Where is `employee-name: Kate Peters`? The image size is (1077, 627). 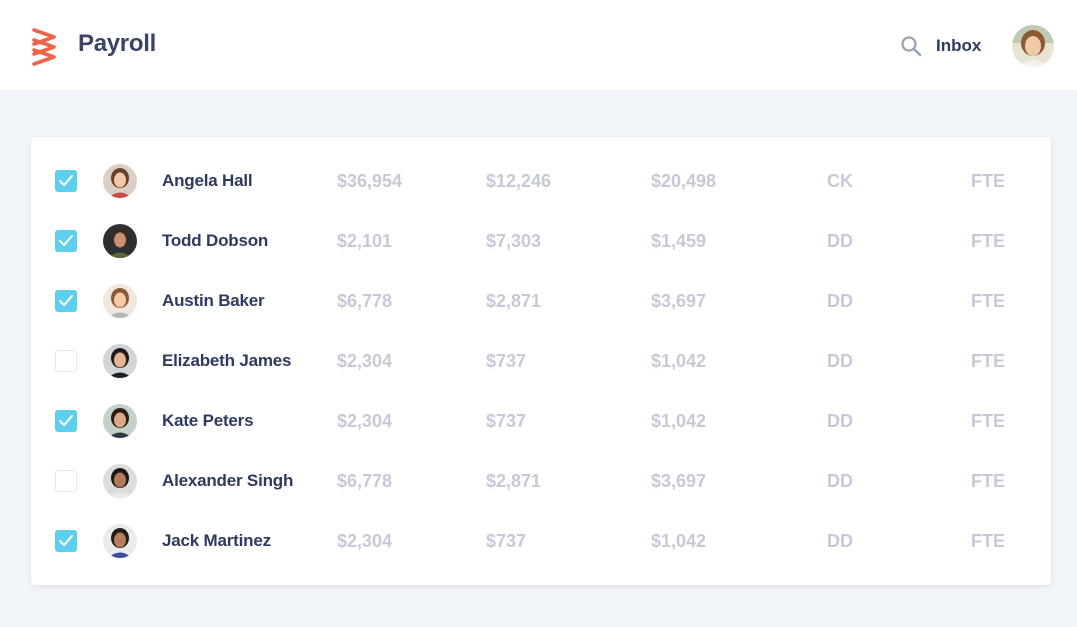 employee-name: Kate Peters is located at coordinates (208, 421).